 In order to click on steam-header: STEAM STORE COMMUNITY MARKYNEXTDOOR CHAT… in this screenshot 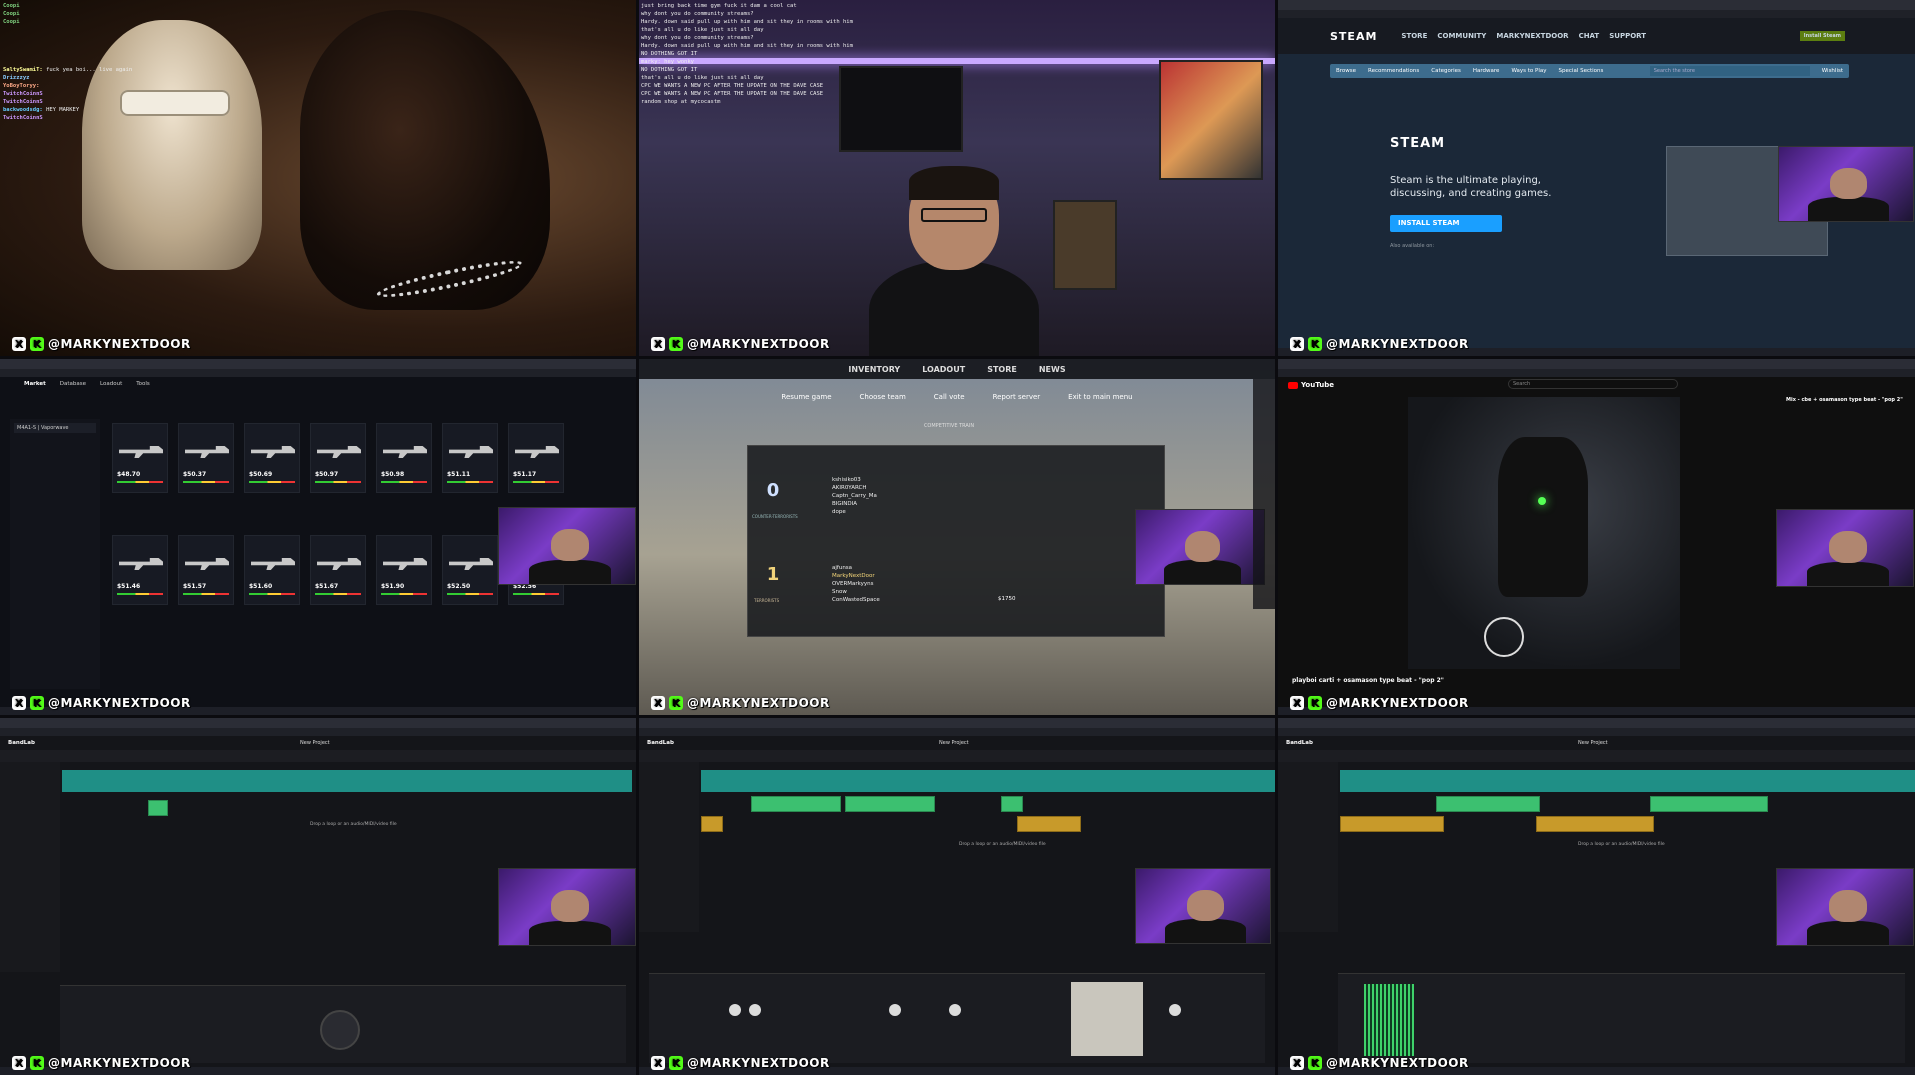, I will do `click(1596, 36)`.